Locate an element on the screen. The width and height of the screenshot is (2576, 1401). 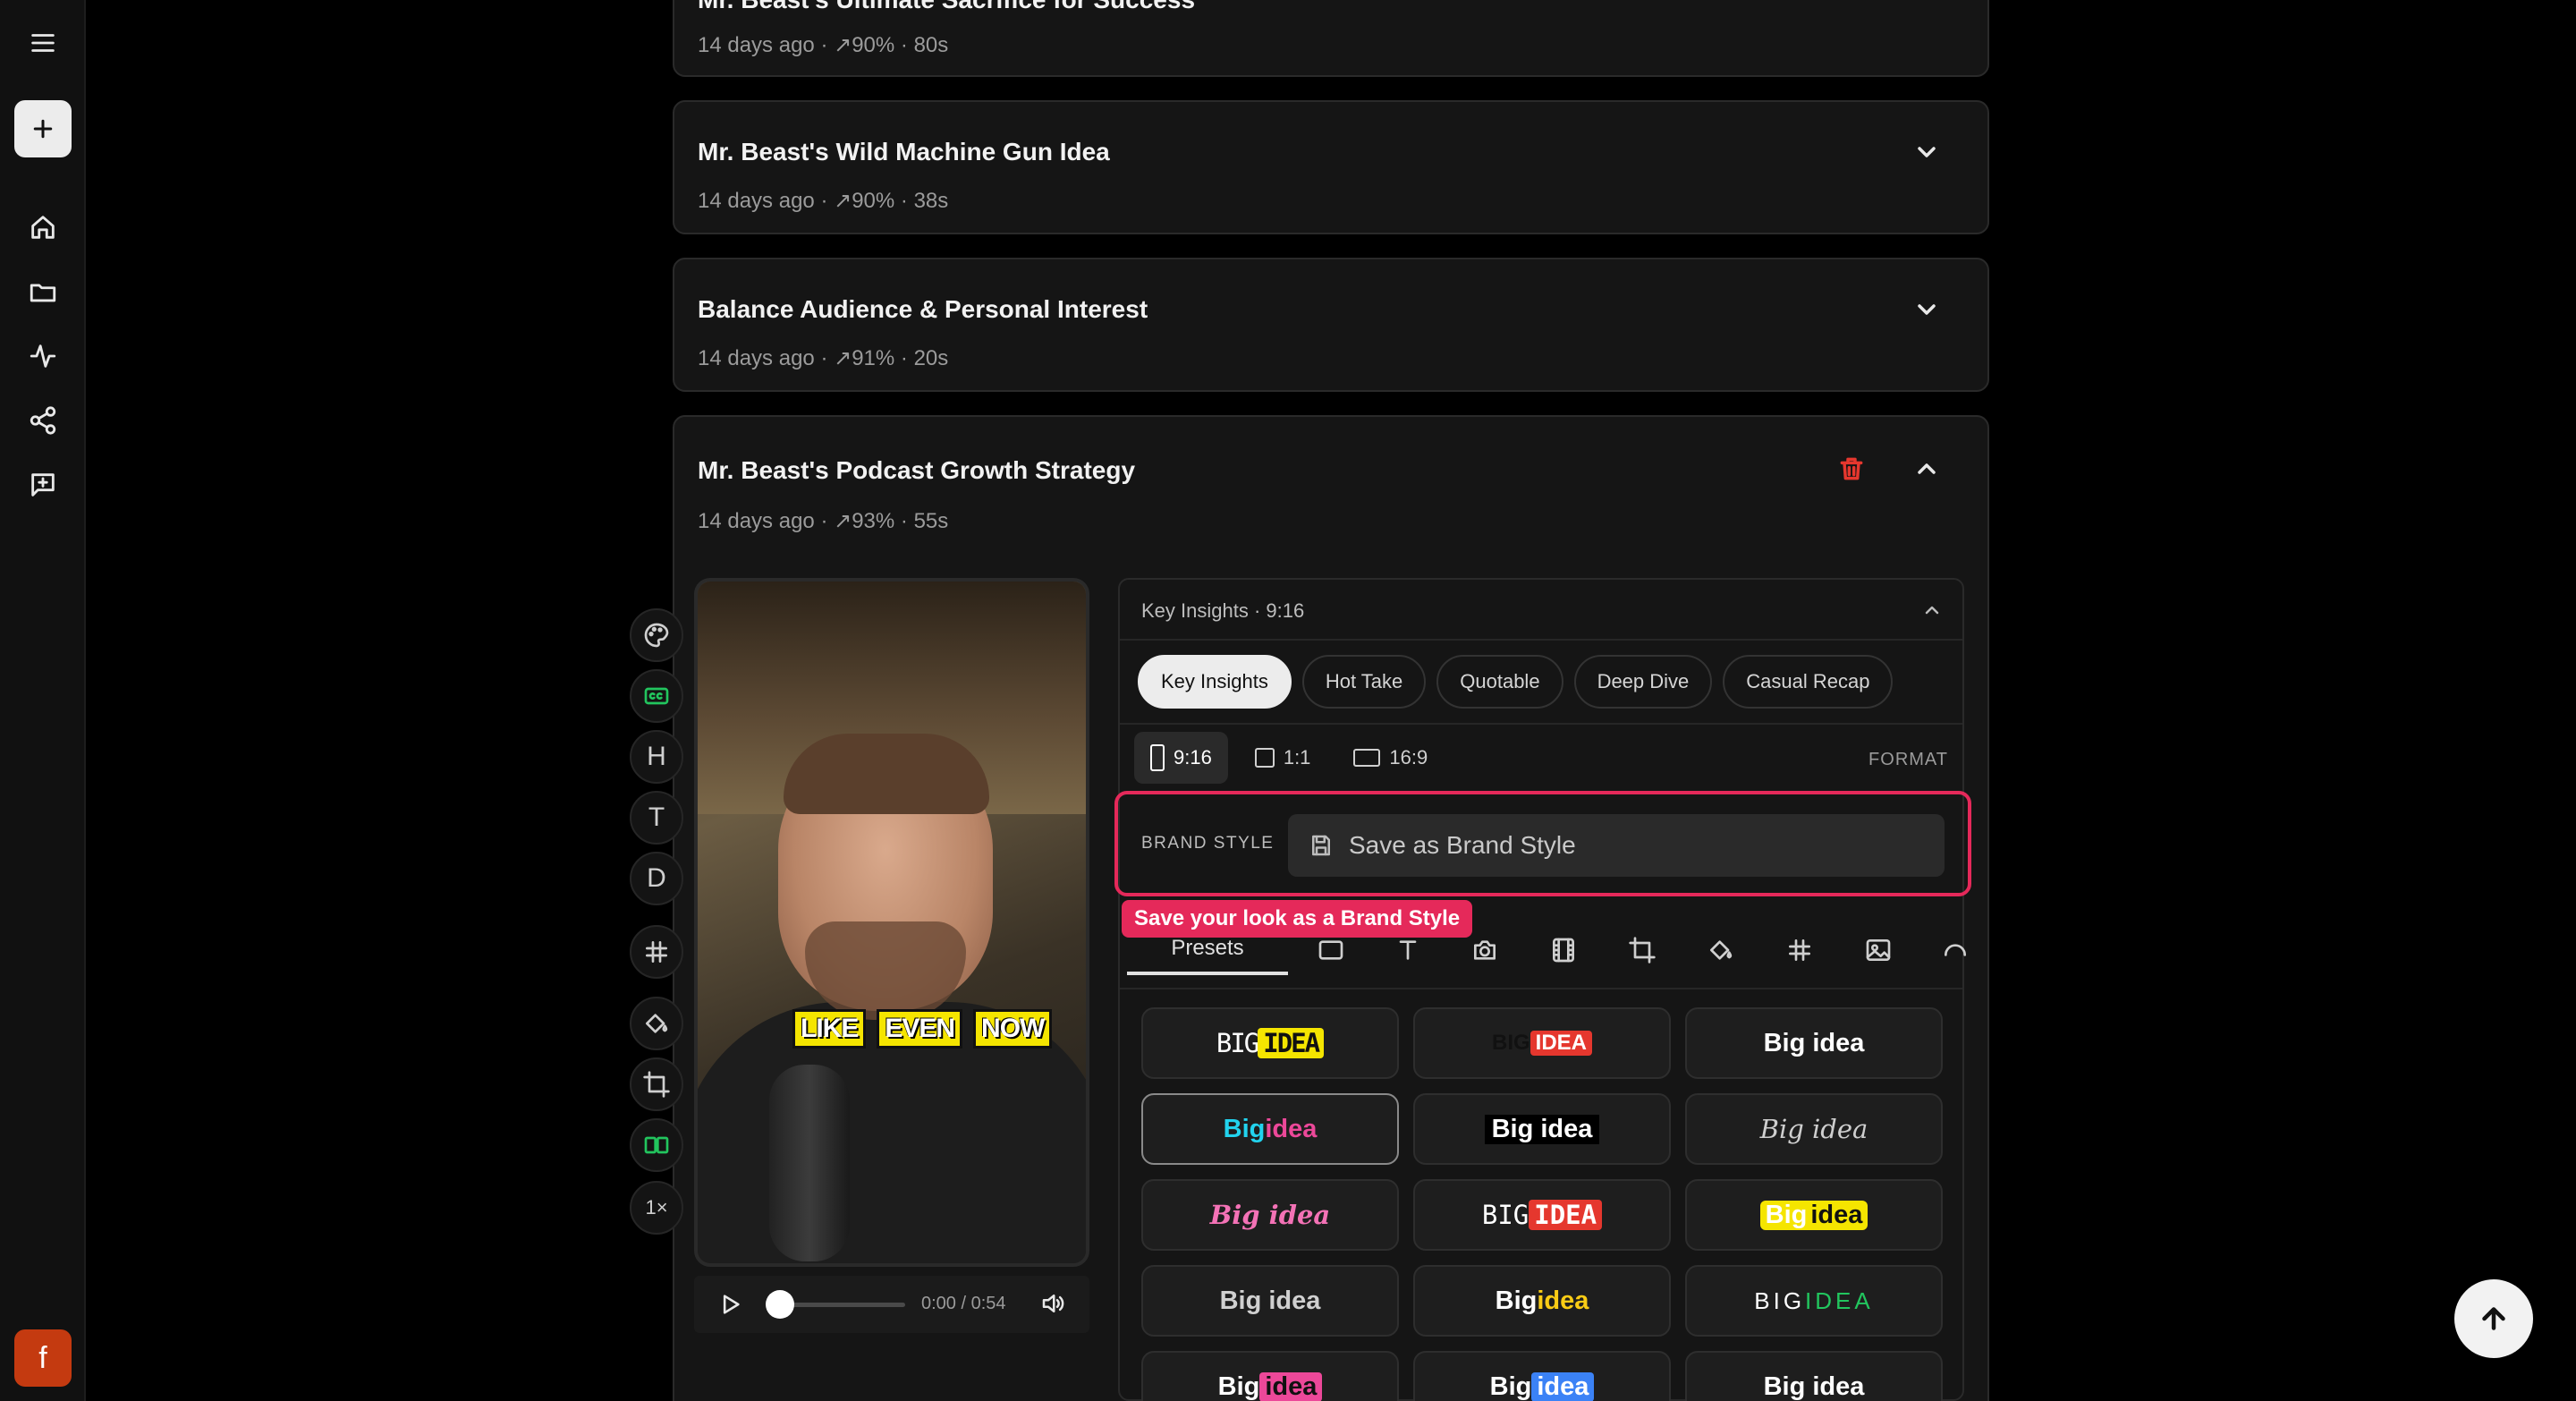
video-microphone is located at coordinates (809, 1163).